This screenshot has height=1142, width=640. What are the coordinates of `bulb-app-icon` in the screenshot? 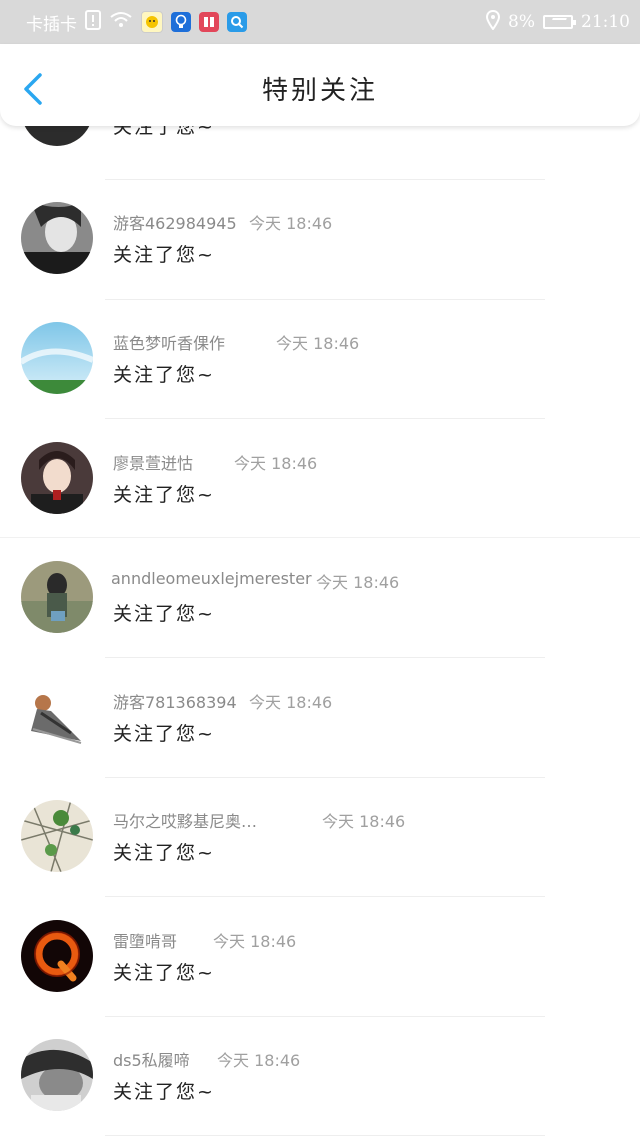 It's located at (181, 22).